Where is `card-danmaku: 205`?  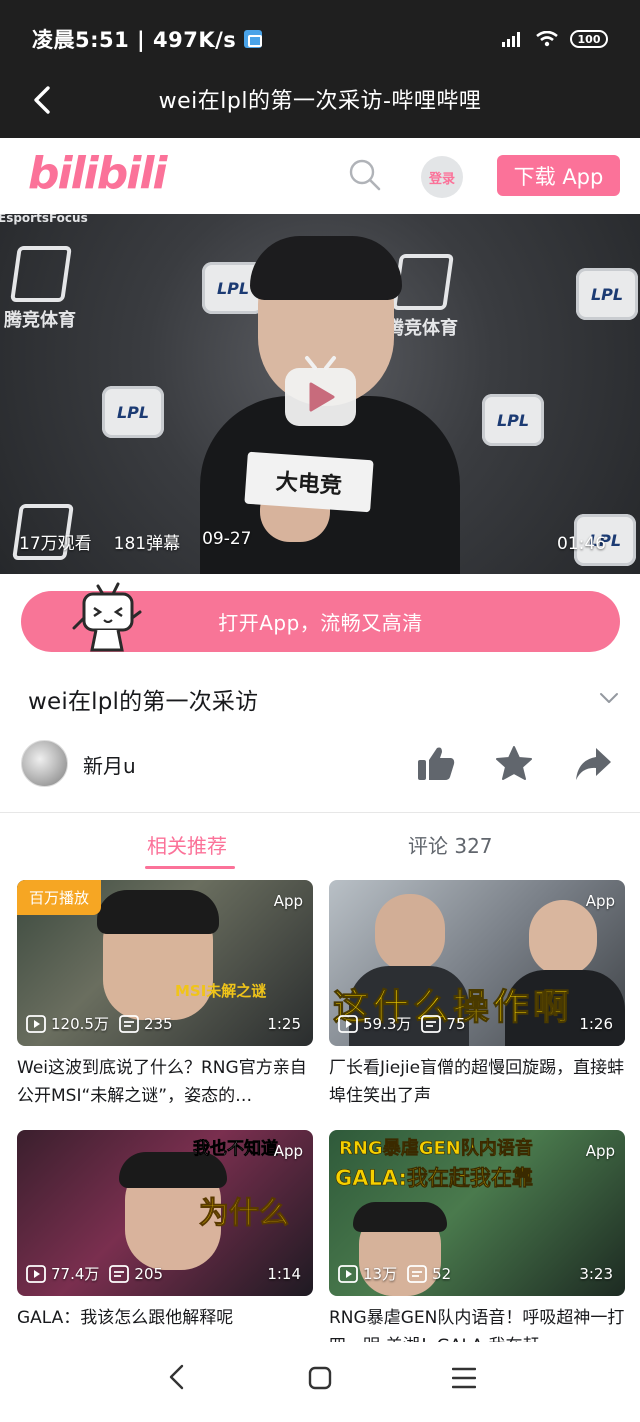 card-danmaku: 205 is located at coordinates (136, 1274).